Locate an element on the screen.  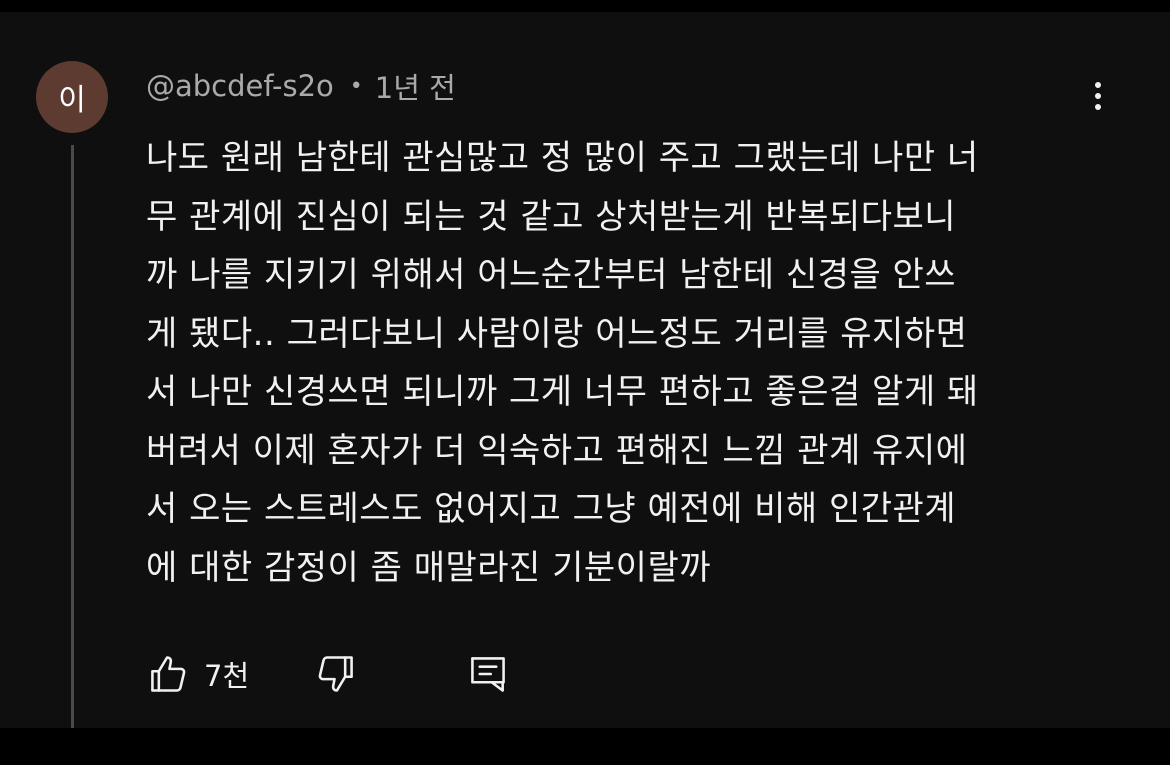
more-options-button is located at coordinates (1098, 96).